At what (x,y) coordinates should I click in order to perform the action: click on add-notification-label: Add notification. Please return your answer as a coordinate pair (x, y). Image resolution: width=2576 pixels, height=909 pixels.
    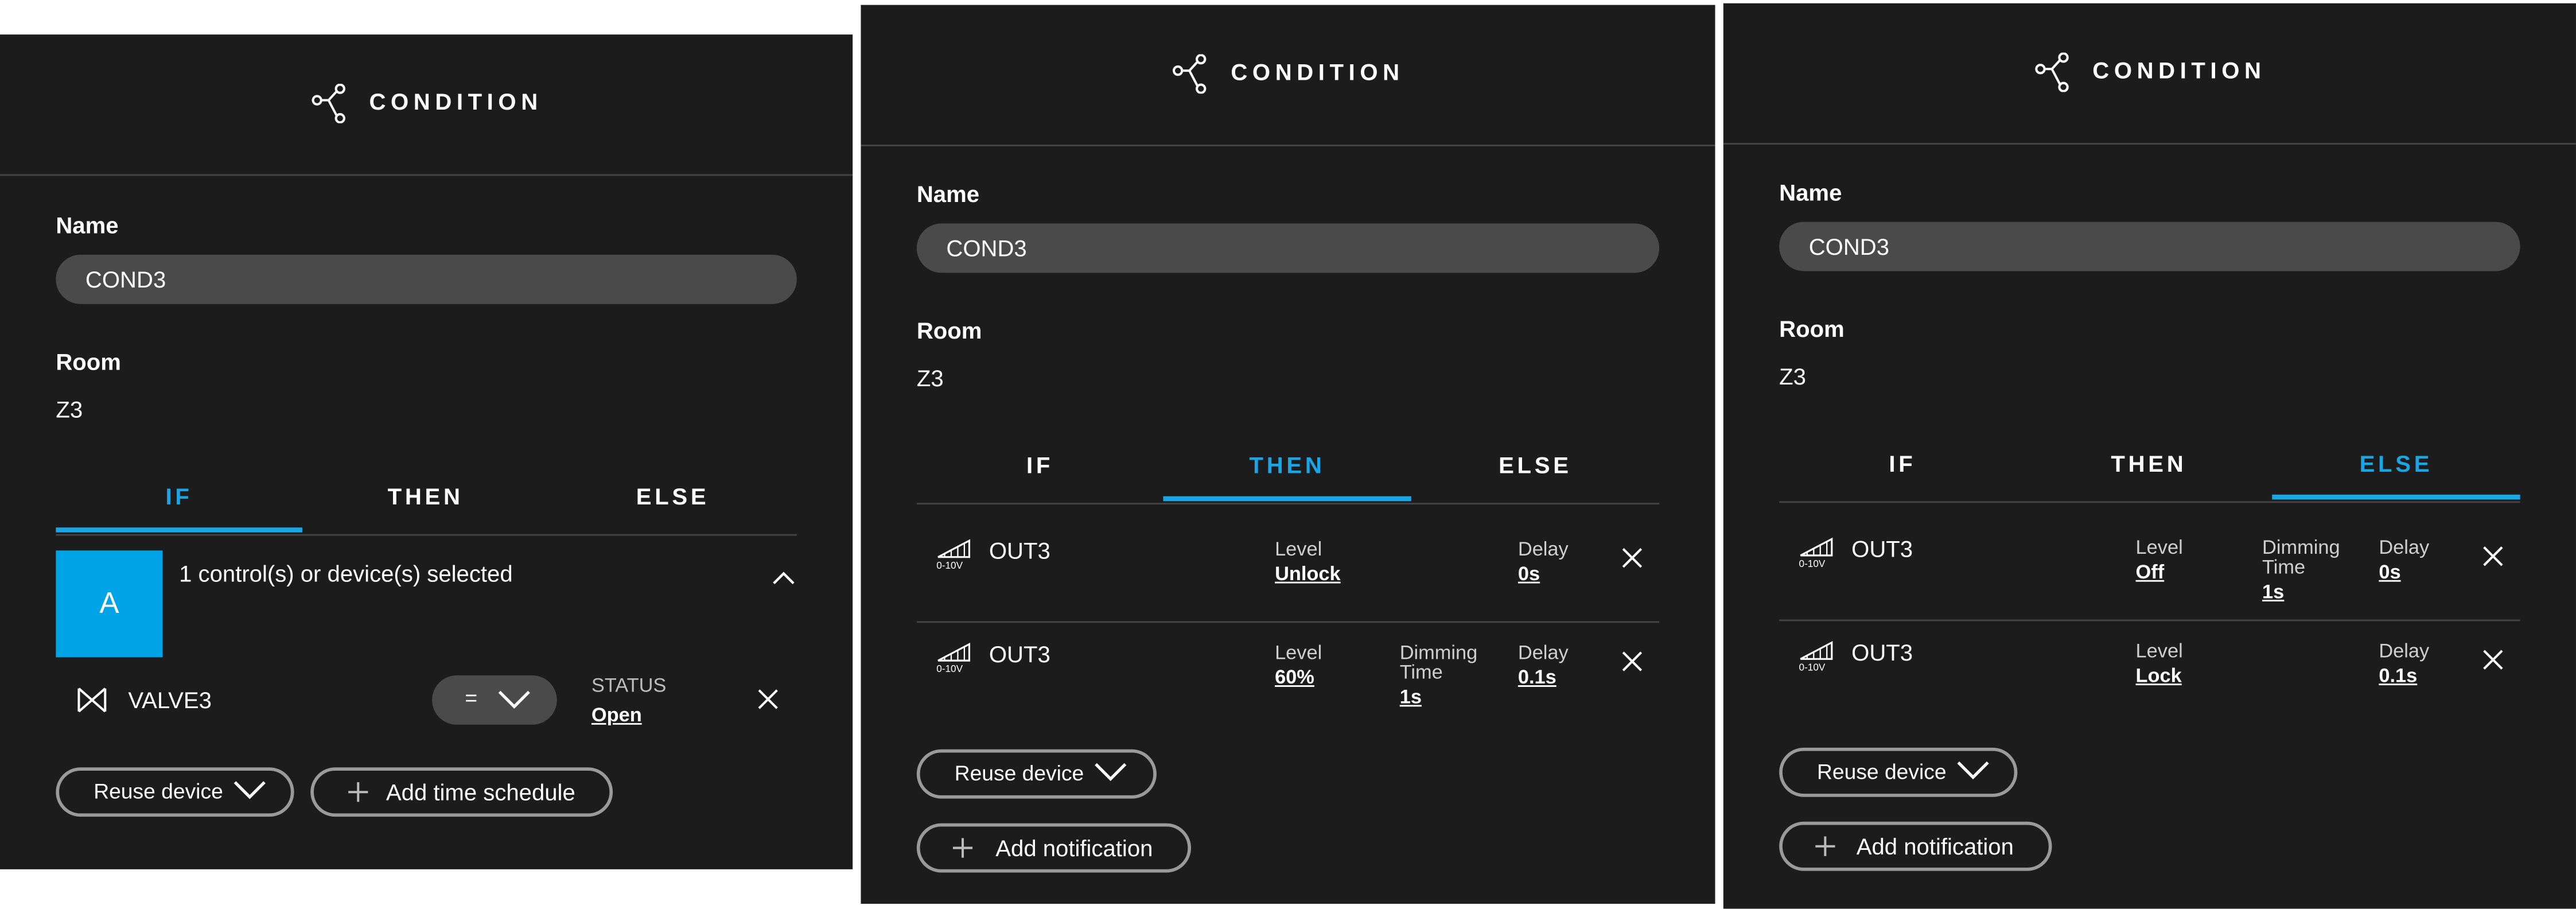
    Looking at the image, I should click on (1074, 847).